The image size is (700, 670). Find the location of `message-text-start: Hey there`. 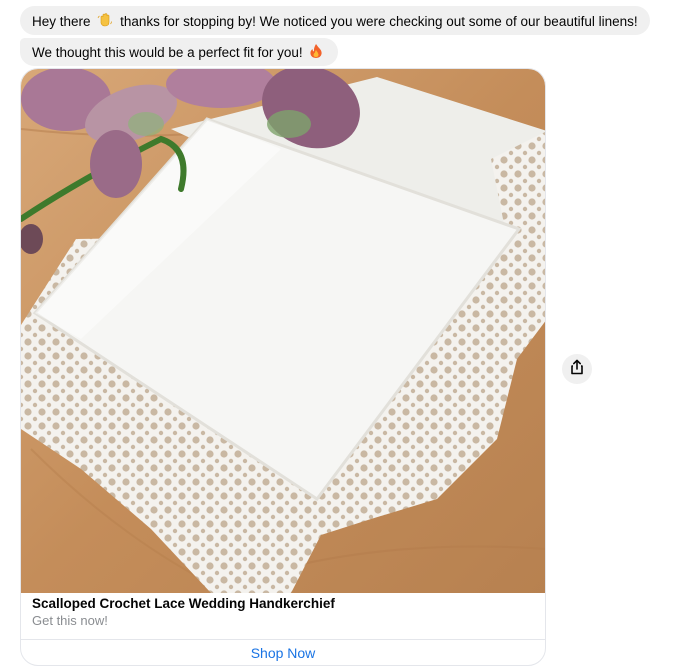

message-text-start: Hey there is located at coordinates (61, 21).